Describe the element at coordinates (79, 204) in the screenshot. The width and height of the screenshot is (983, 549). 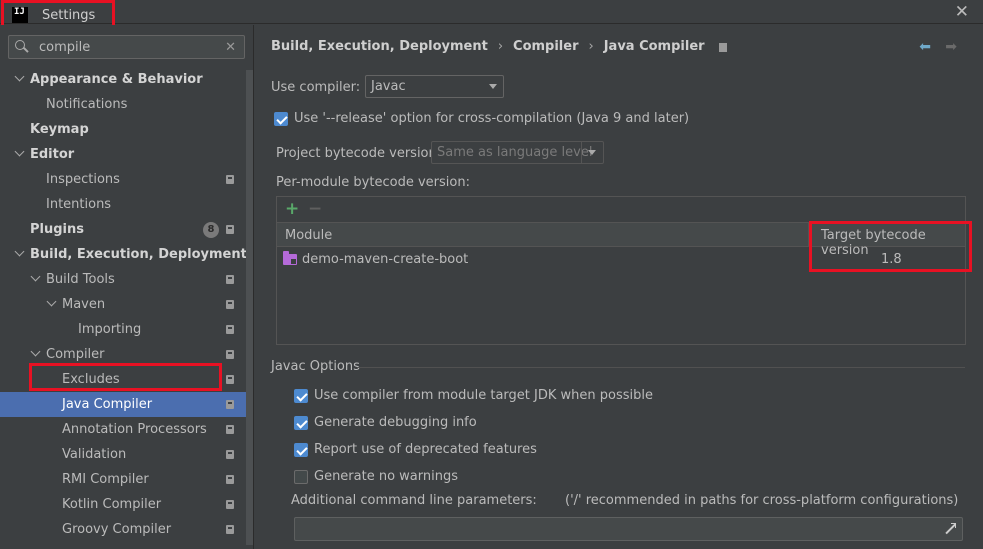
I see `sidebar-item-label: Intentions` at that location.